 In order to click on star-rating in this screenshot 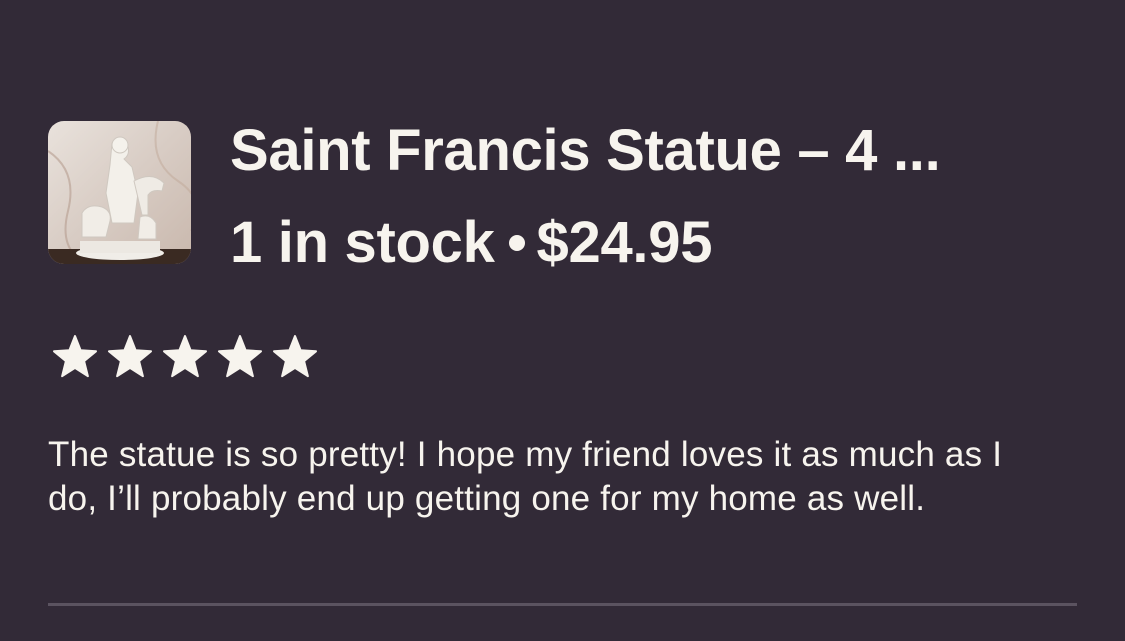, I will do `click(185, 357)`.